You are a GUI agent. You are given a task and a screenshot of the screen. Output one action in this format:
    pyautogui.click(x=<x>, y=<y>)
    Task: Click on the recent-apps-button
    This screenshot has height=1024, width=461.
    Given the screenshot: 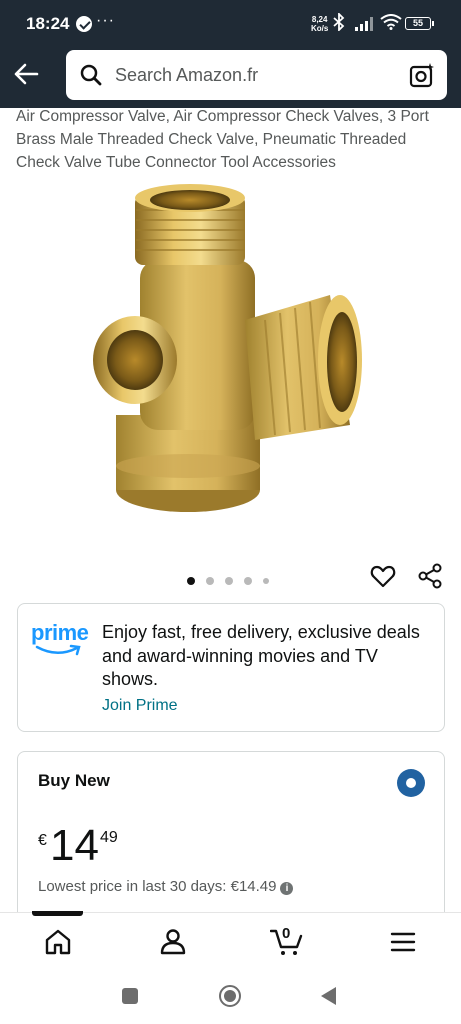 What is the action you would take?
    pyautogui.click(x=130, y=996)
    